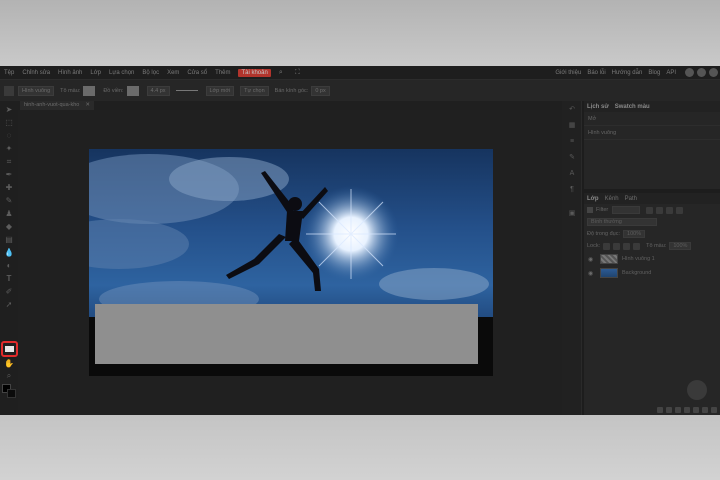 The image size is (720, 480). I want to click on fill-label: Tô màu:, so click(70, 90).